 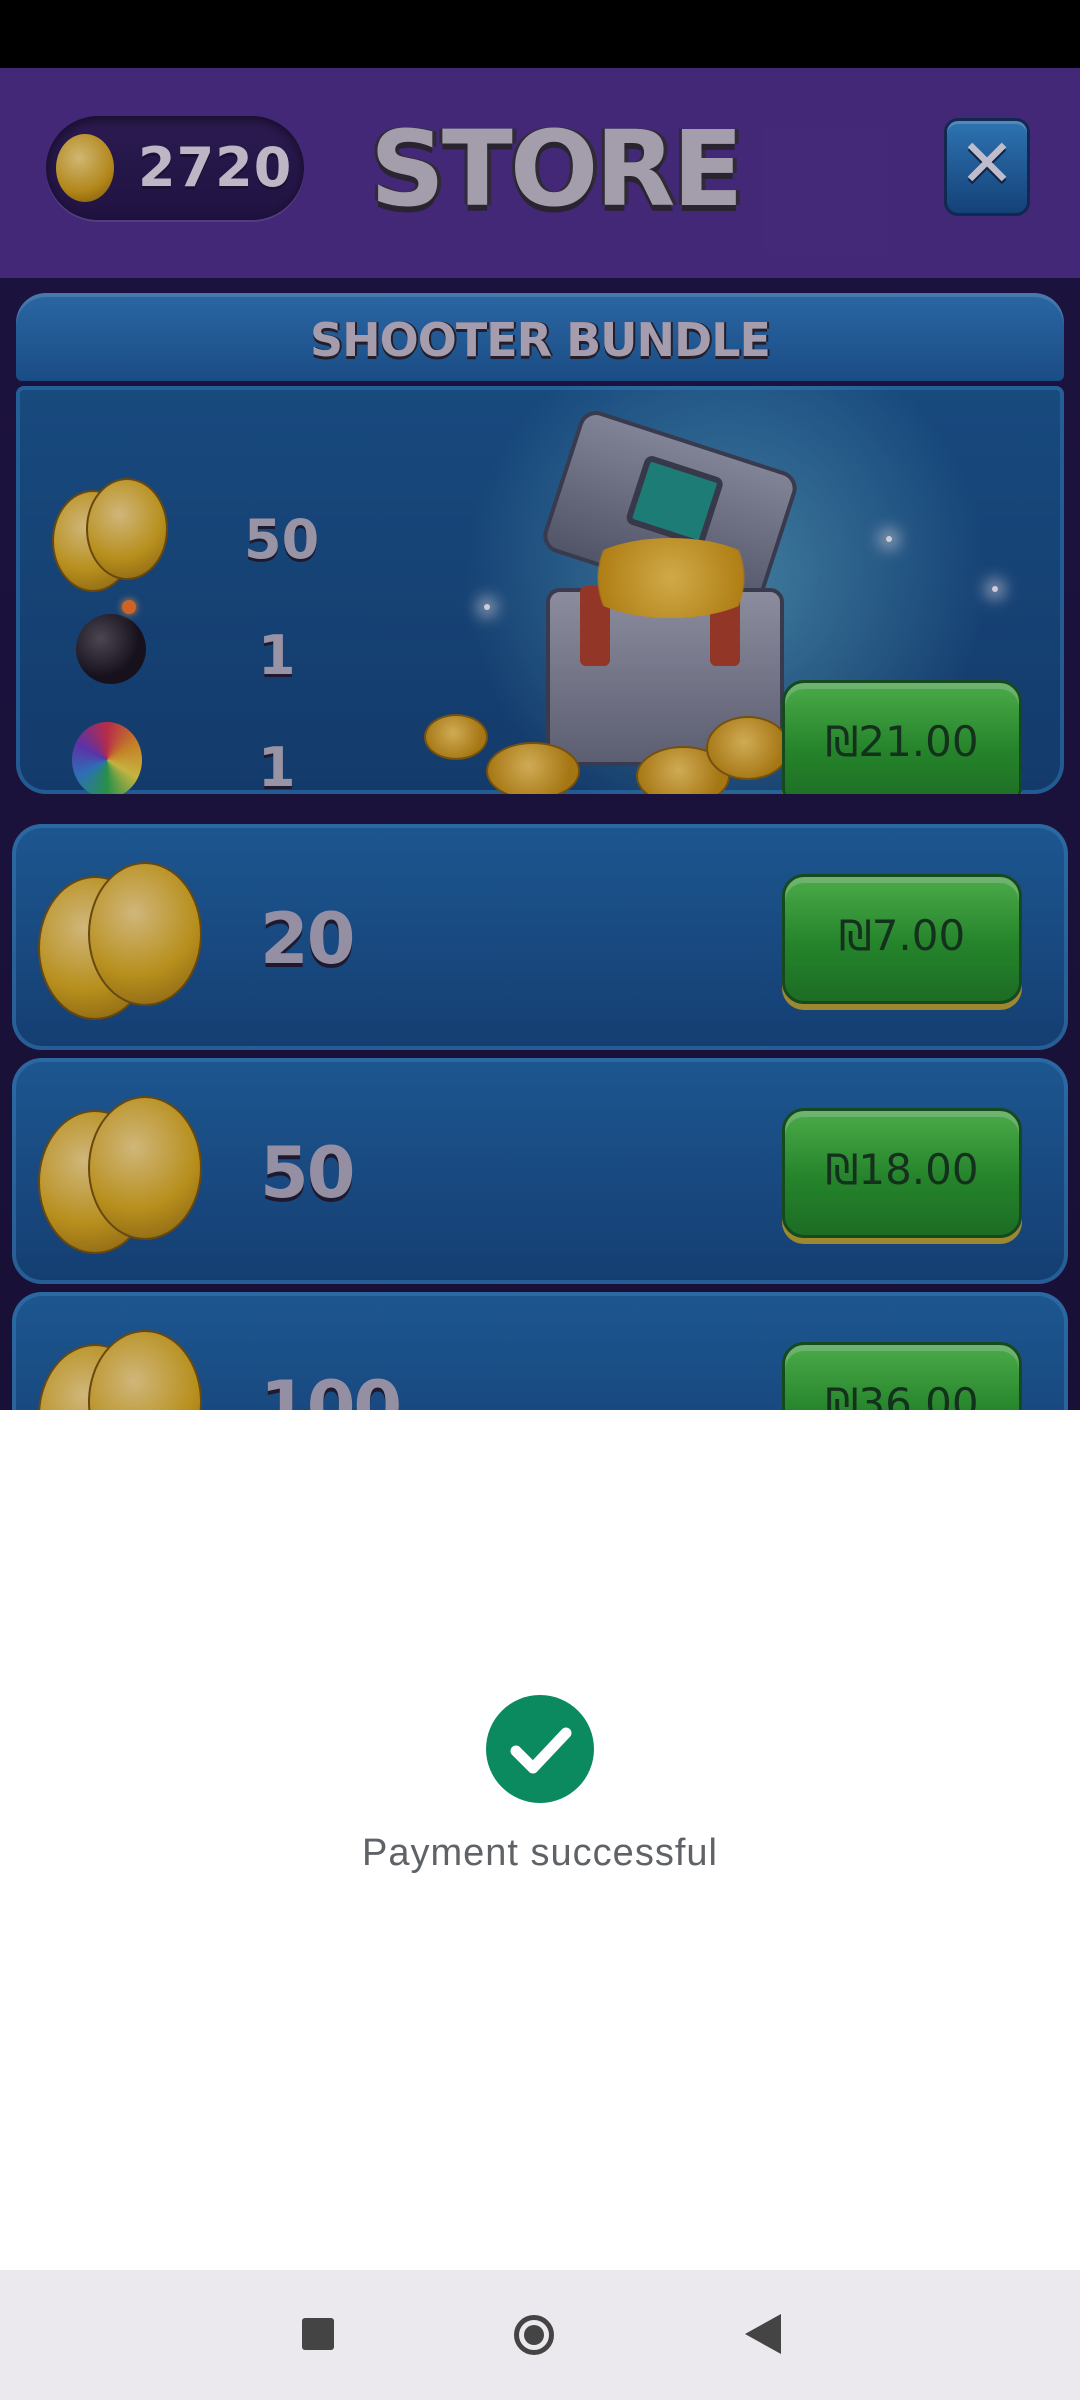 I want to click on rainbow-ball-icon, so click(x=107, y=758).